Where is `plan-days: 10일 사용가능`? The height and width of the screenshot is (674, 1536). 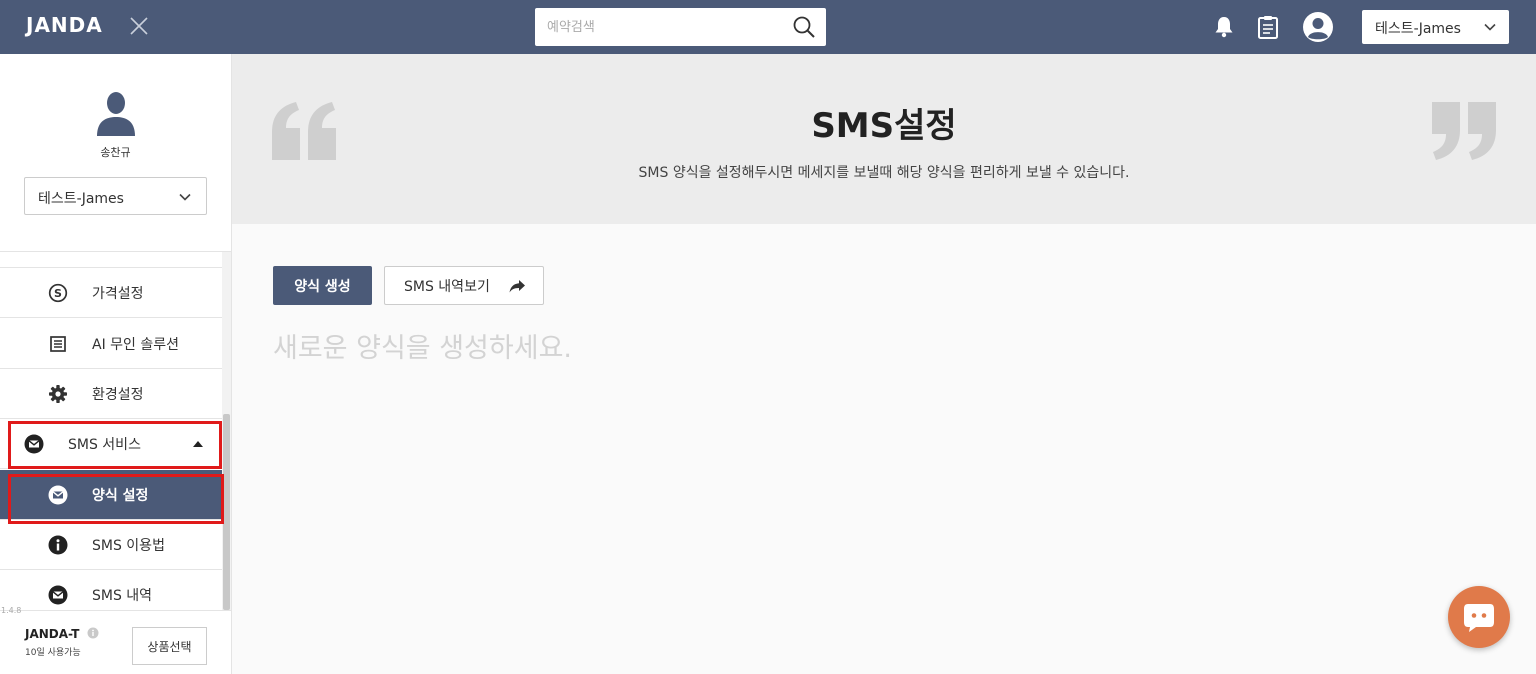
plan-days: 10일 사용가능 is located at coordinates (53, 653).